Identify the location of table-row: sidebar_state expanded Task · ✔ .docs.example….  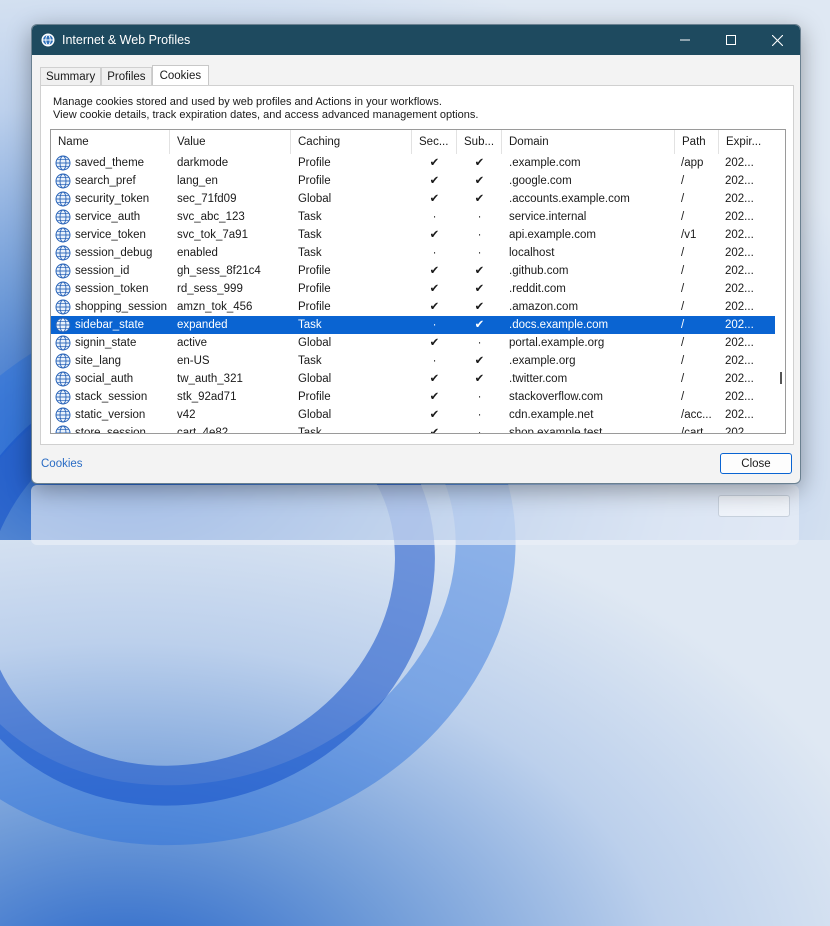
(413, 325).